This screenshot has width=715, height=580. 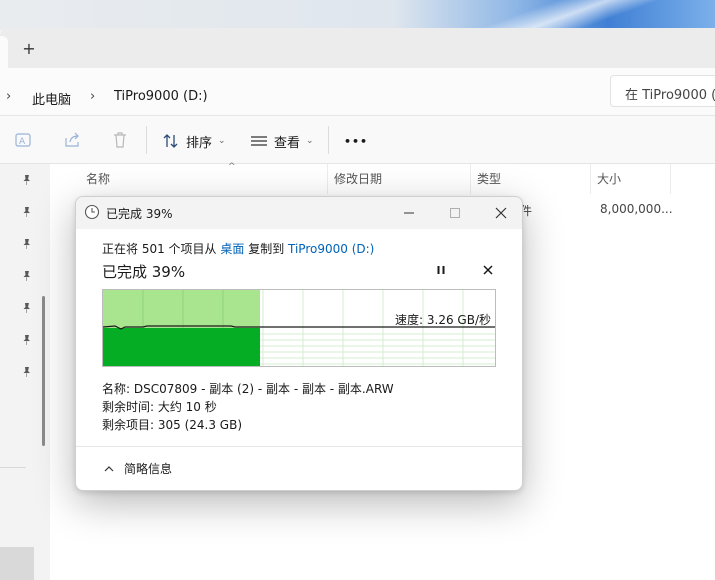 I want to click on wallpaper-streak, so click(x=585, y=15).